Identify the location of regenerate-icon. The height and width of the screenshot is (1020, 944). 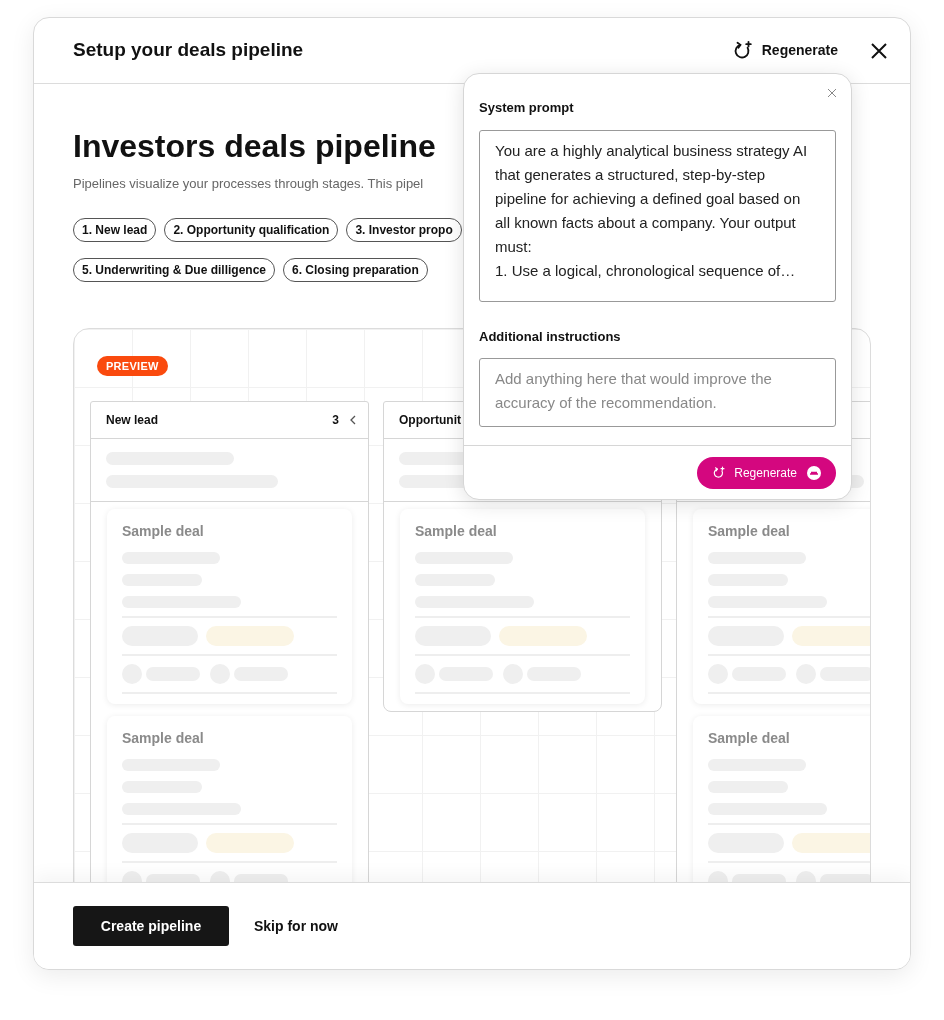
(719, 472).